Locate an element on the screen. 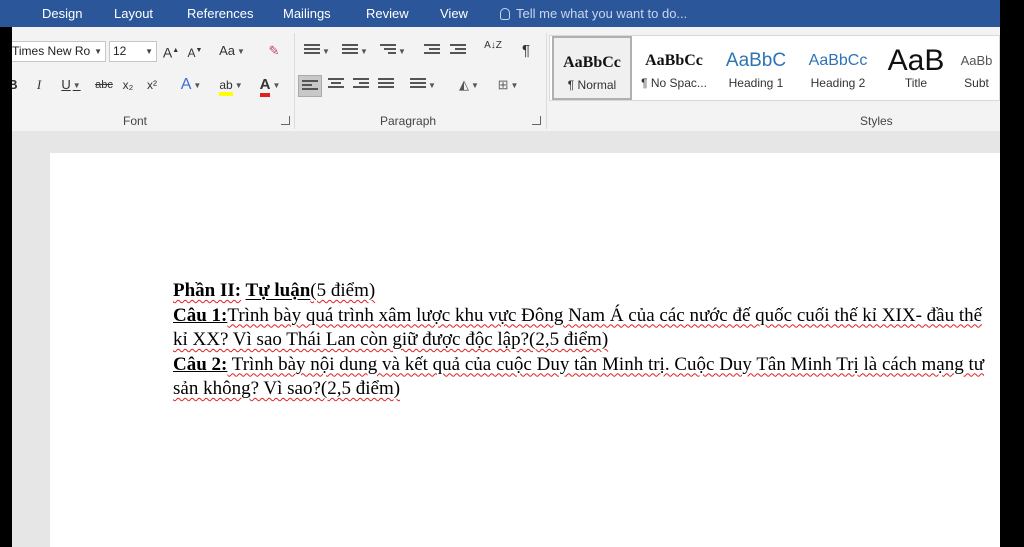  shrink-font-icon: A is located at coordinates (191, 53).